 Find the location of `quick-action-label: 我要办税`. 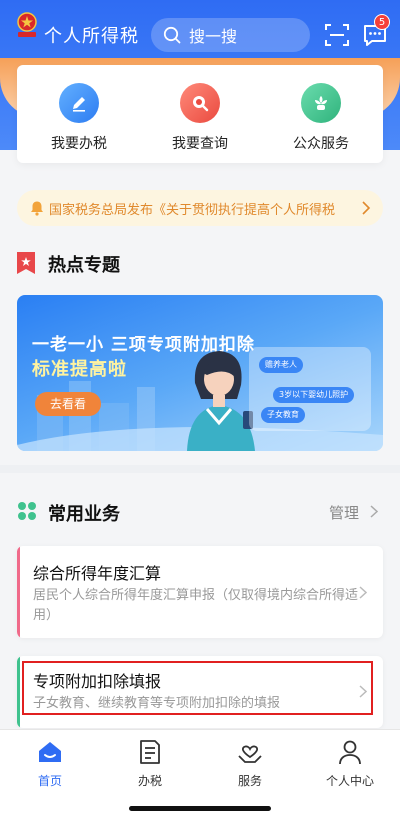

quick-action-label: 我要办税 is located at coordinates (79, 144).